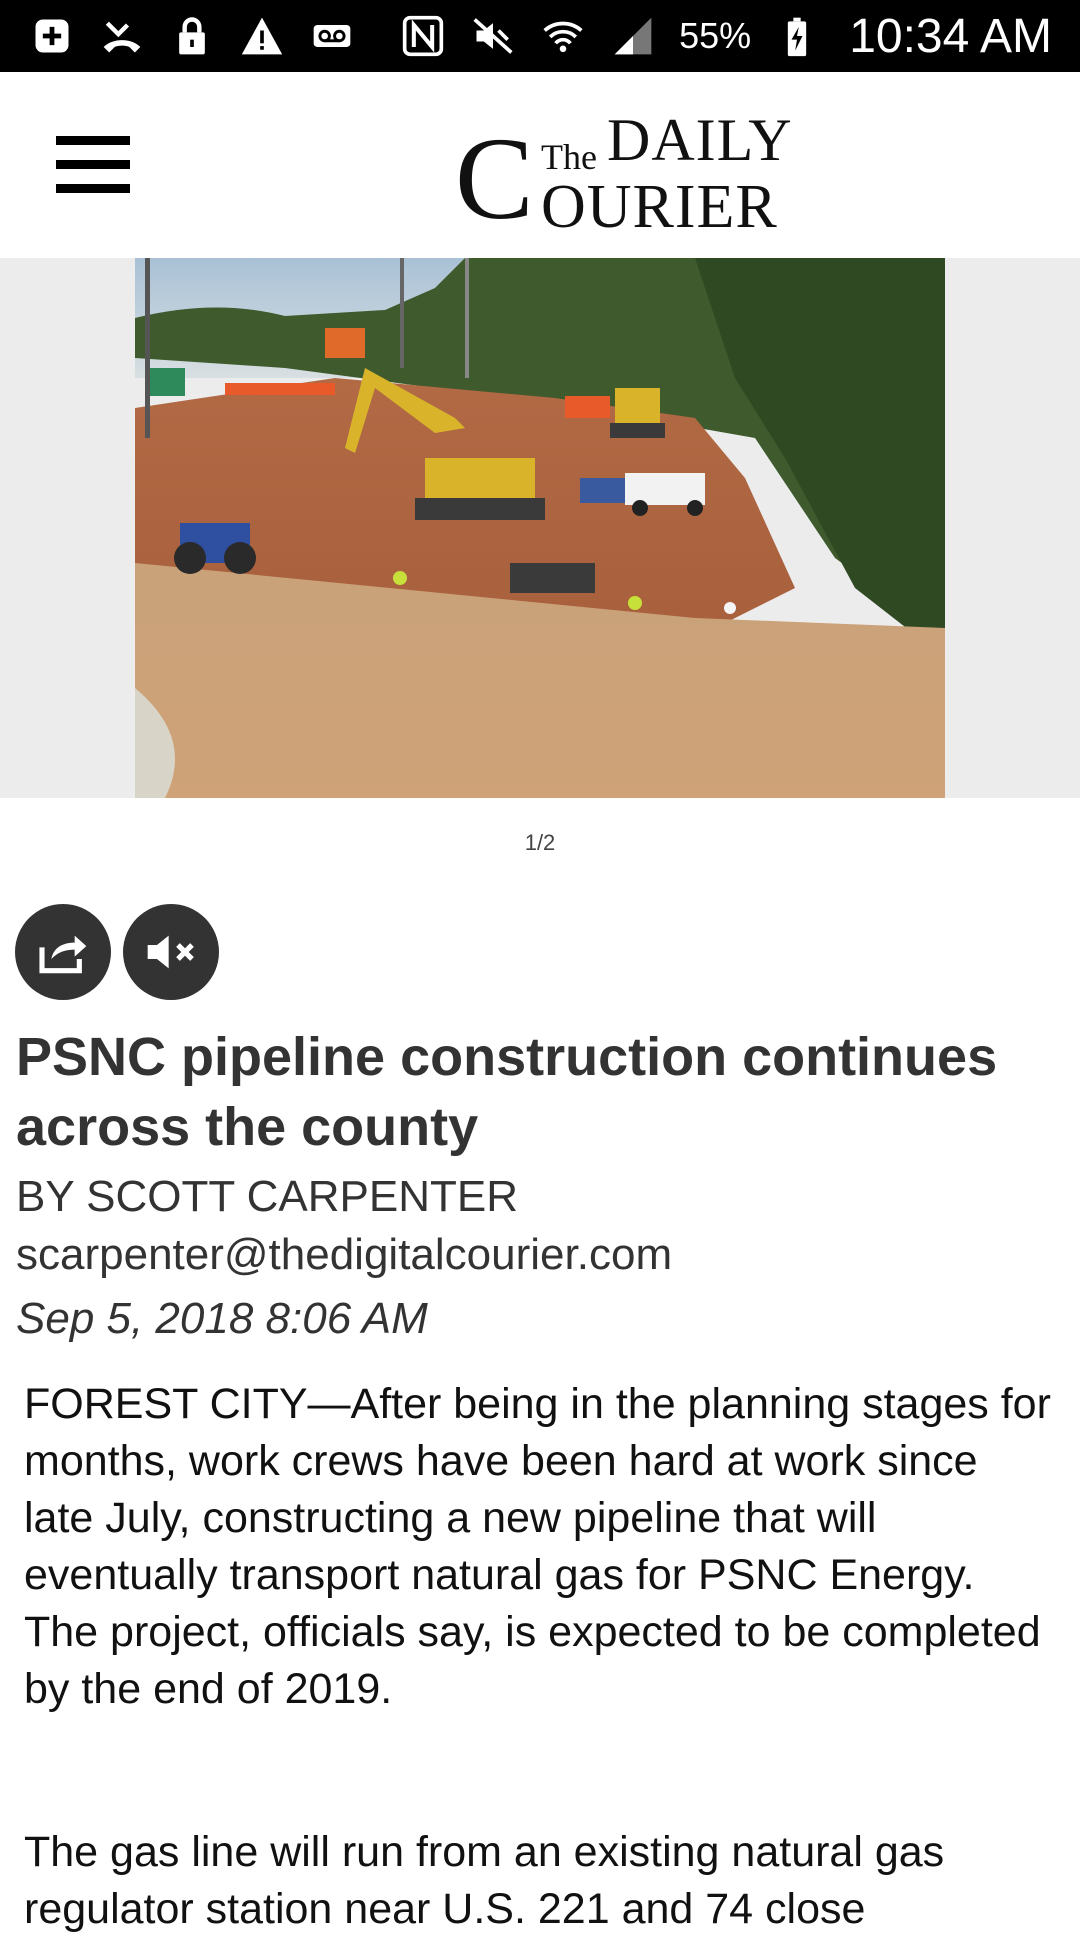 This screenshot has width=1080, height=1938. What do you see at coordinates (950, 36) in the screenshot?
I see `clock: 10:34 AM` at bounding box center [950, 36].